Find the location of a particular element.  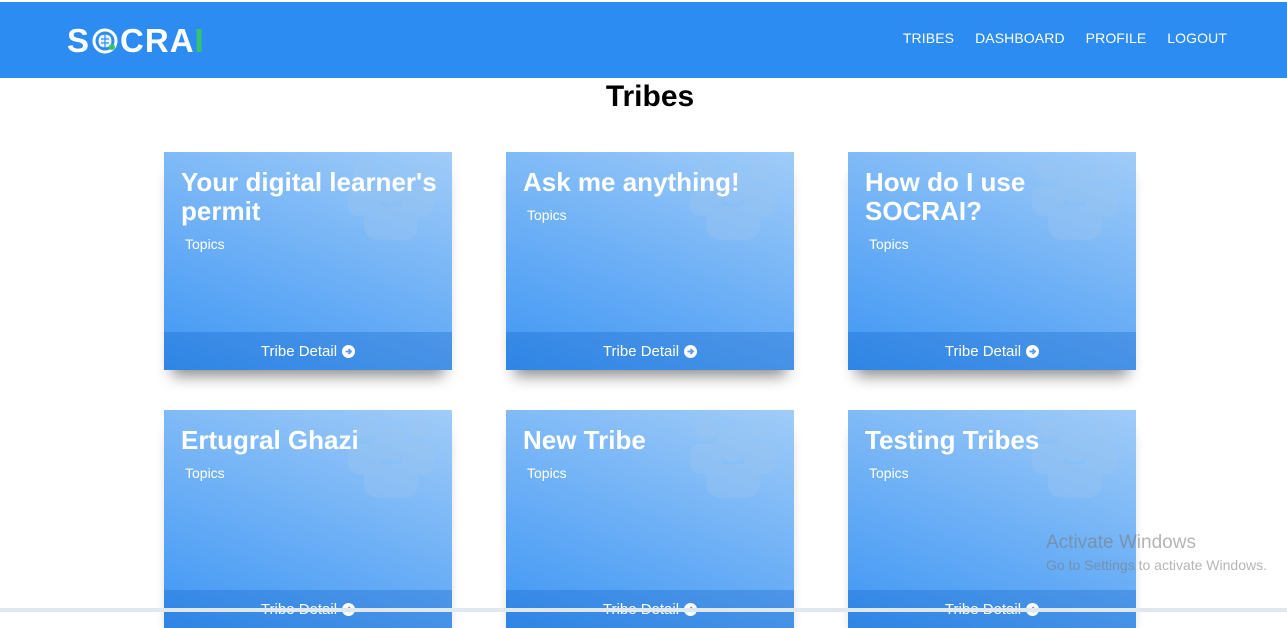

tribe-card: New Tribe Topics Tribe Detail is located at coordinates (650, 519).